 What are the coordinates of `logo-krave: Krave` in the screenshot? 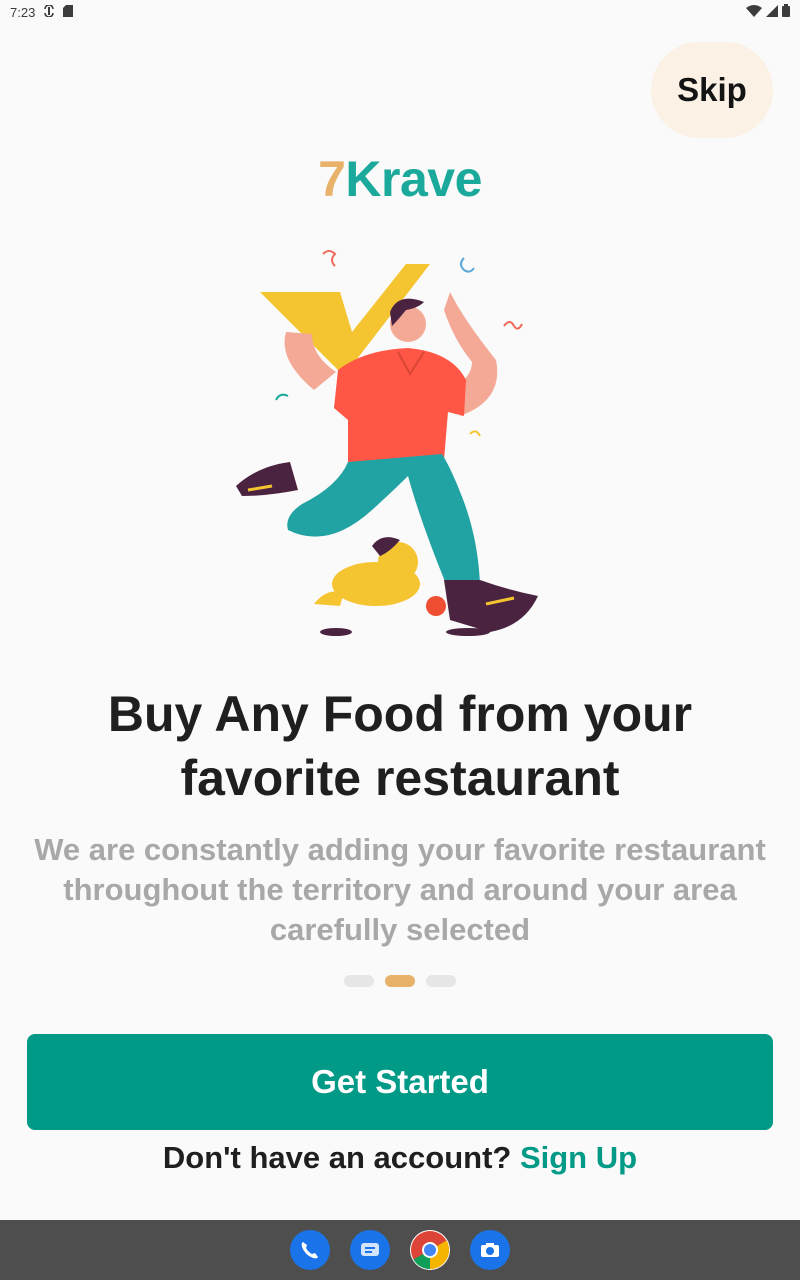 It's located at (413, 179).